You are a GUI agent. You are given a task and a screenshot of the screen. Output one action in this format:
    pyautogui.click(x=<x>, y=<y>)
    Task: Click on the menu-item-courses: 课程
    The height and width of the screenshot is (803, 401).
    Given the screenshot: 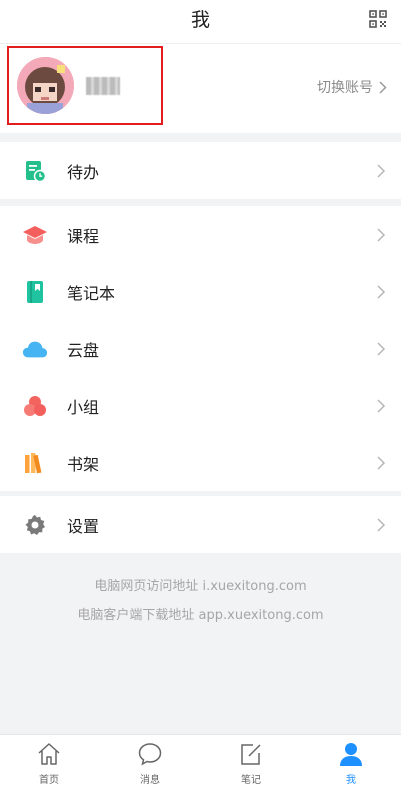 What is the action you would take?
    pyautogui.click(x=200, y=234)
    